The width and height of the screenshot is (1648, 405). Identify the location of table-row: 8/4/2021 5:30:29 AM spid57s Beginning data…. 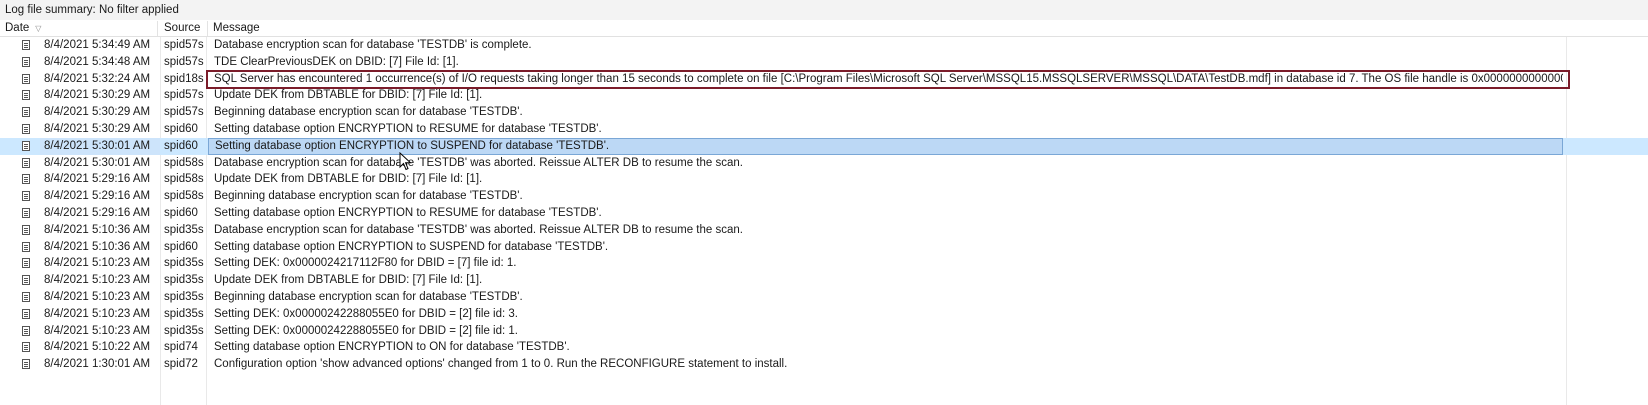
(824, 112).